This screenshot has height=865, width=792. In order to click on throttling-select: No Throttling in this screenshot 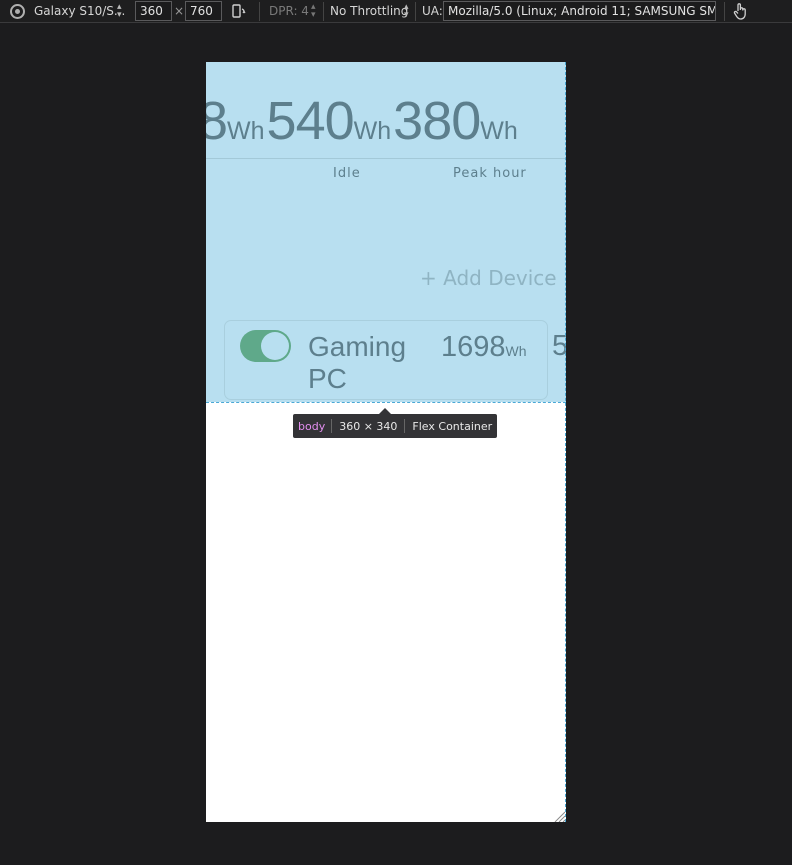, I will do `click(369, 11)`.